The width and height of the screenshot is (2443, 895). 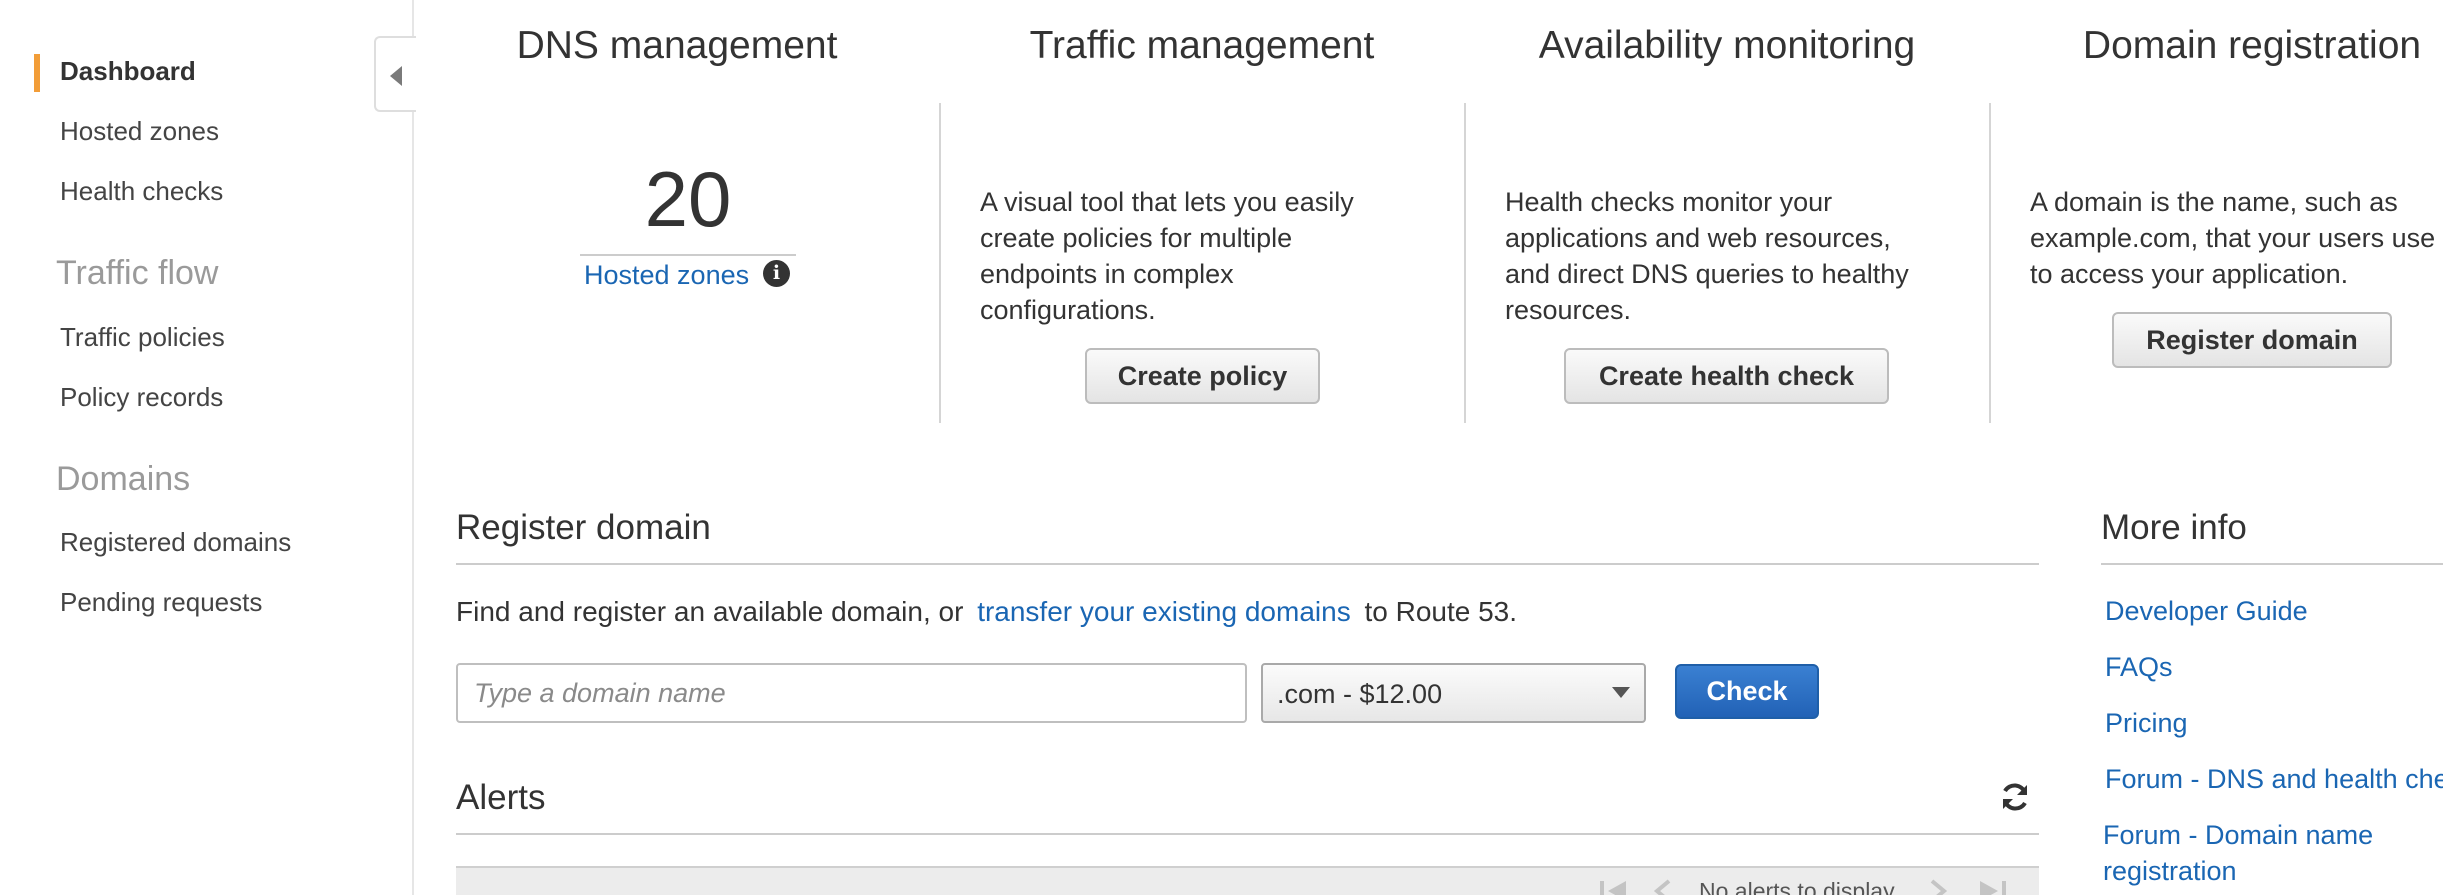 What do you see at coordinates (1621, 692) in the screenshot?
I see `chevron-down-icon` at bounding box center [1621, 692].